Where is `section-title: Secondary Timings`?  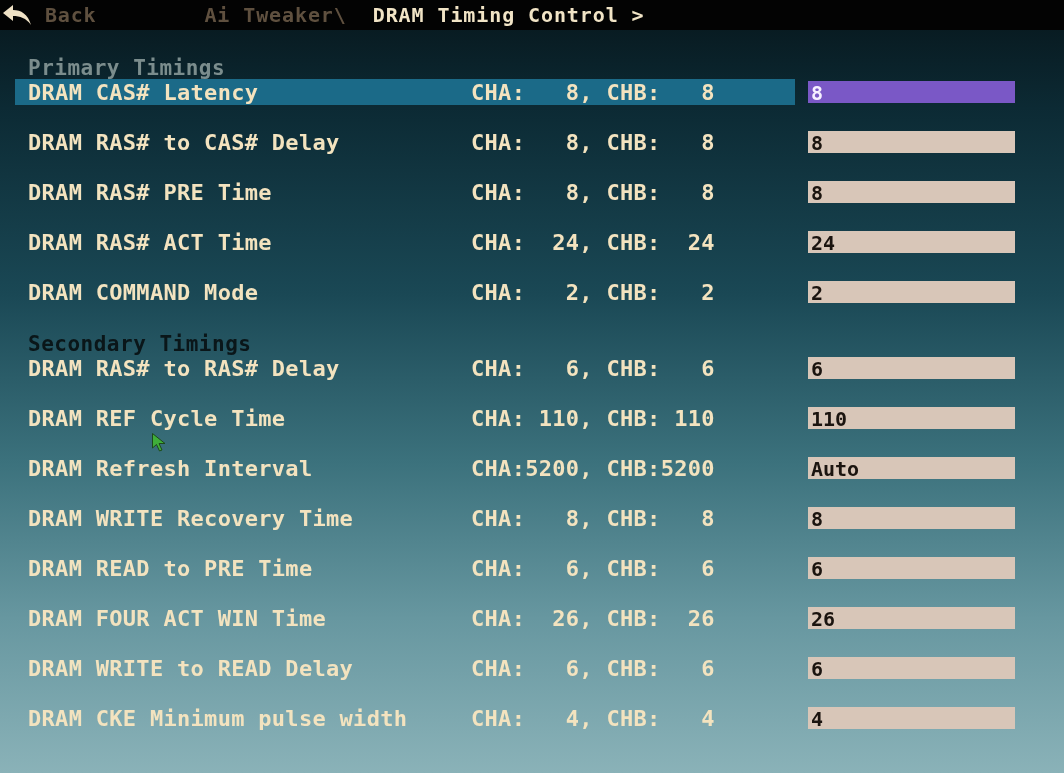 section-title: Secondary Timings is located at coordinates (140, 343).